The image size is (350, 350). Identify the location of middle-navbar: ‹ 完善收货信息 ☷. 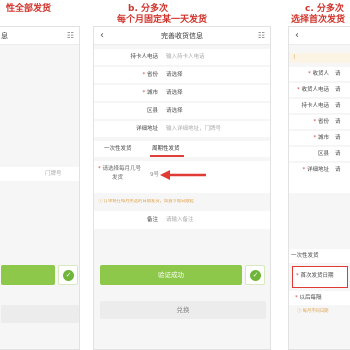
(182, 36).